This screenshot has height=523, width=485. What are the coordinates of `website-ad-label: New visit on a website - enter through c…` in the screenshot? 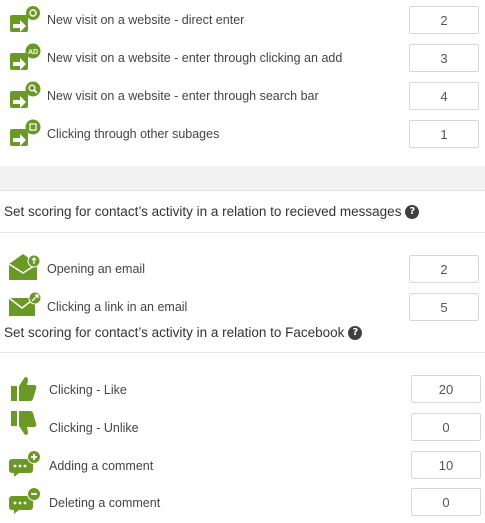 It's located at (195, 58).